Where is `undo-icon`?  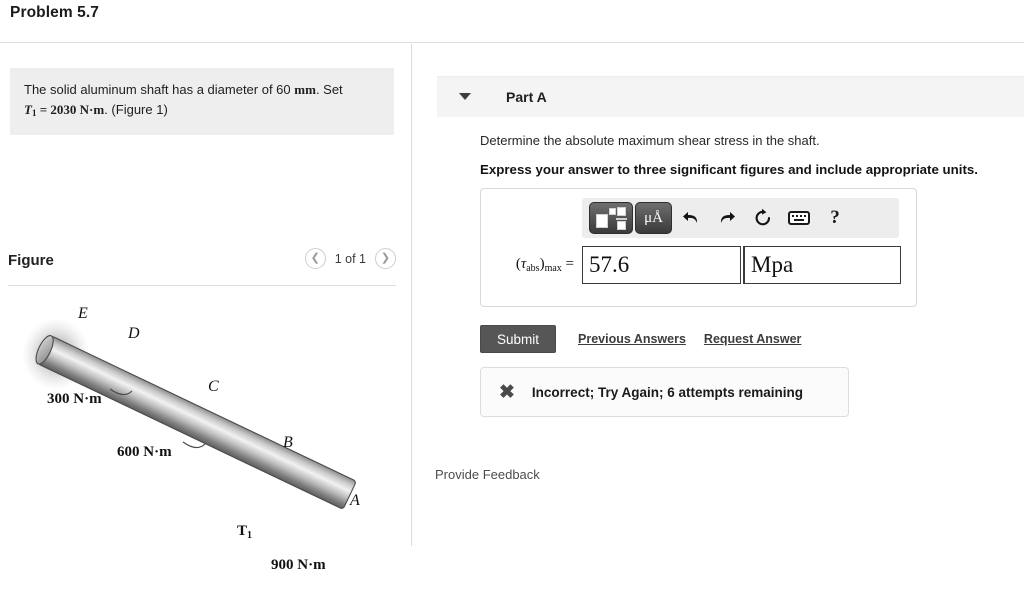 undo-icon is located at coordinates (691, 218).